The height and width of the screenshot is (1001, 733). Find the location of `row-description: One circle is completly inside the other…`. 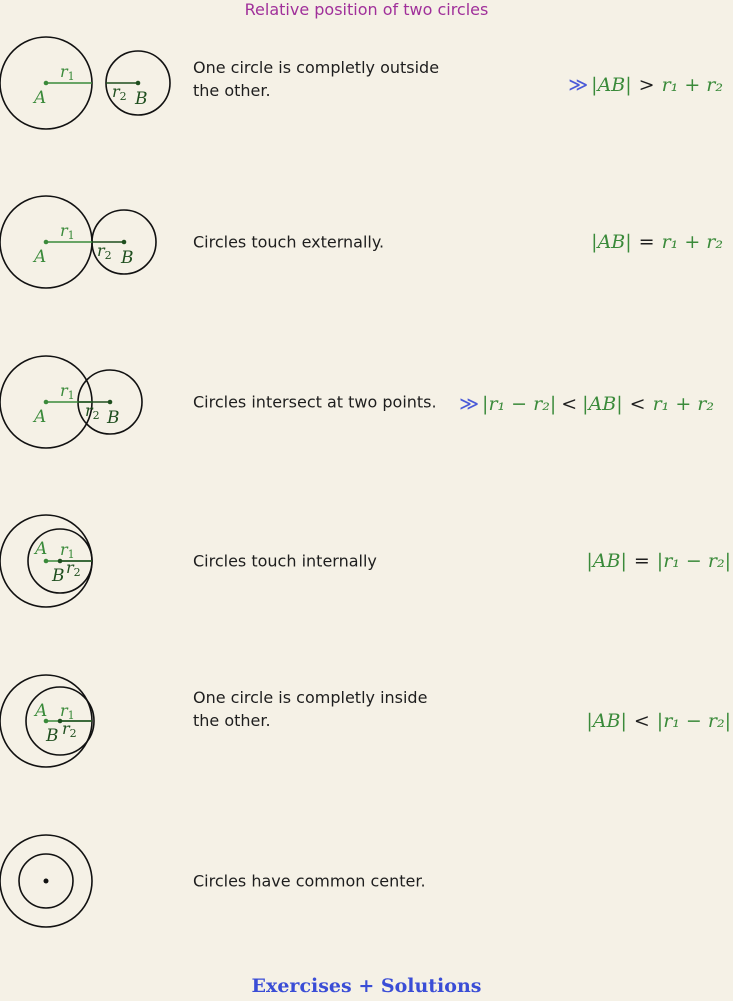

row-description: One circle is completly inside the other… is located at coordinates (310, 709).